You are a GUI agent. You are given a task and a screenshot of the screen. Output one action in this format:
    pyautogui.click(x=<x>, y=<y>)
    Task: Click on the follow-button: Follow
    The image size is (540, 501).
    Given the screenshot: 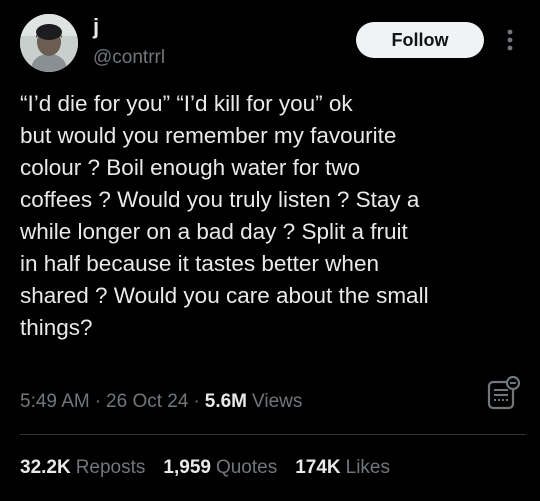 What is the action you would take?
    pyautogui.click(x=420, y=40)
    